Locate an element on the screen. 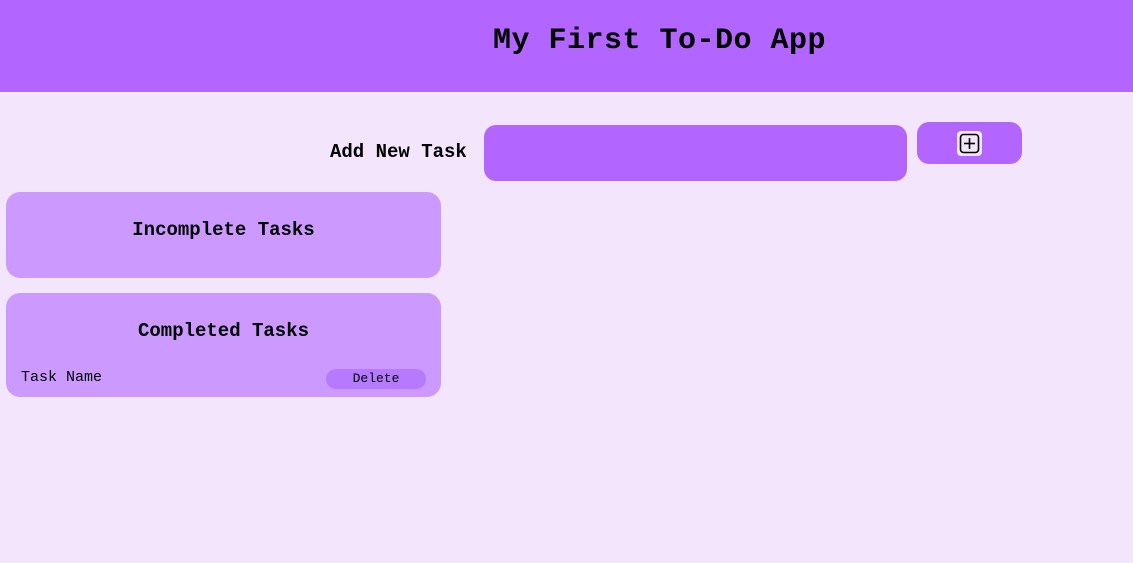 The height and width of the screenshot is (563, 1133). task-name: Task Name is located at coordinates (62, 377).